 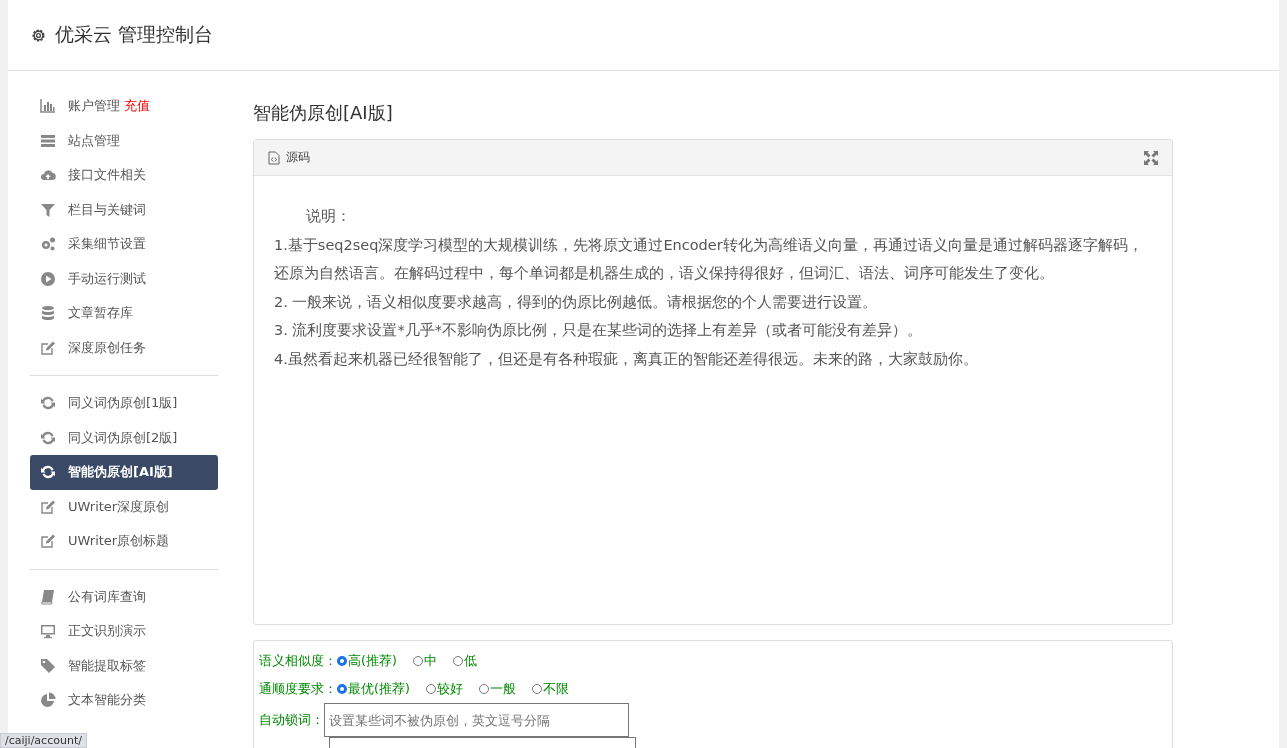 I want to click on sidebar-item: 深度原创任务, so click(x=124, y=347).